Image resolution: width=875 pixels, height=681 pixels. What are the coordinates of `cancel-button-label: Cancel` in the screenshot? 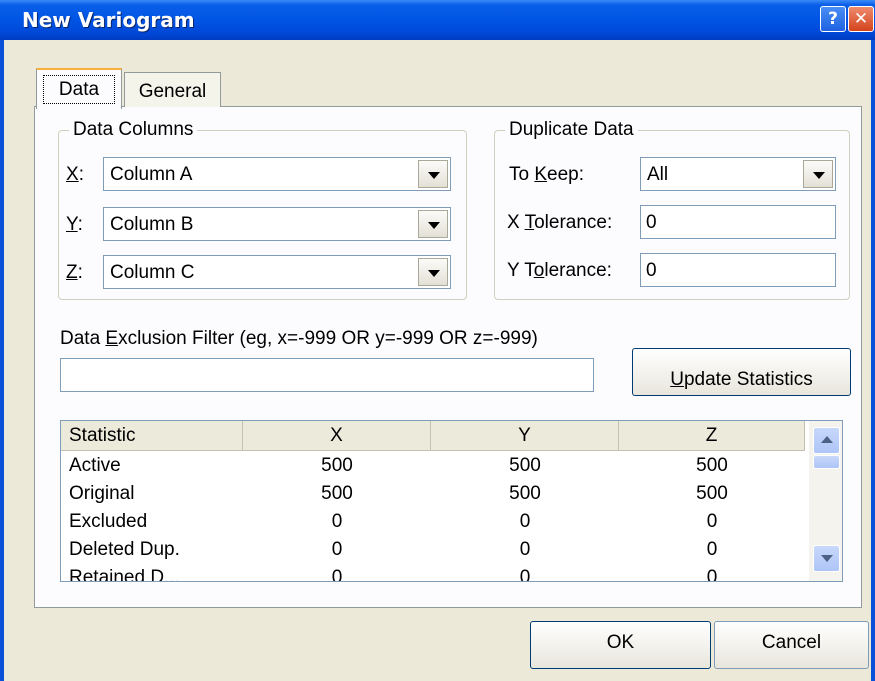 It's located at (791, 642).